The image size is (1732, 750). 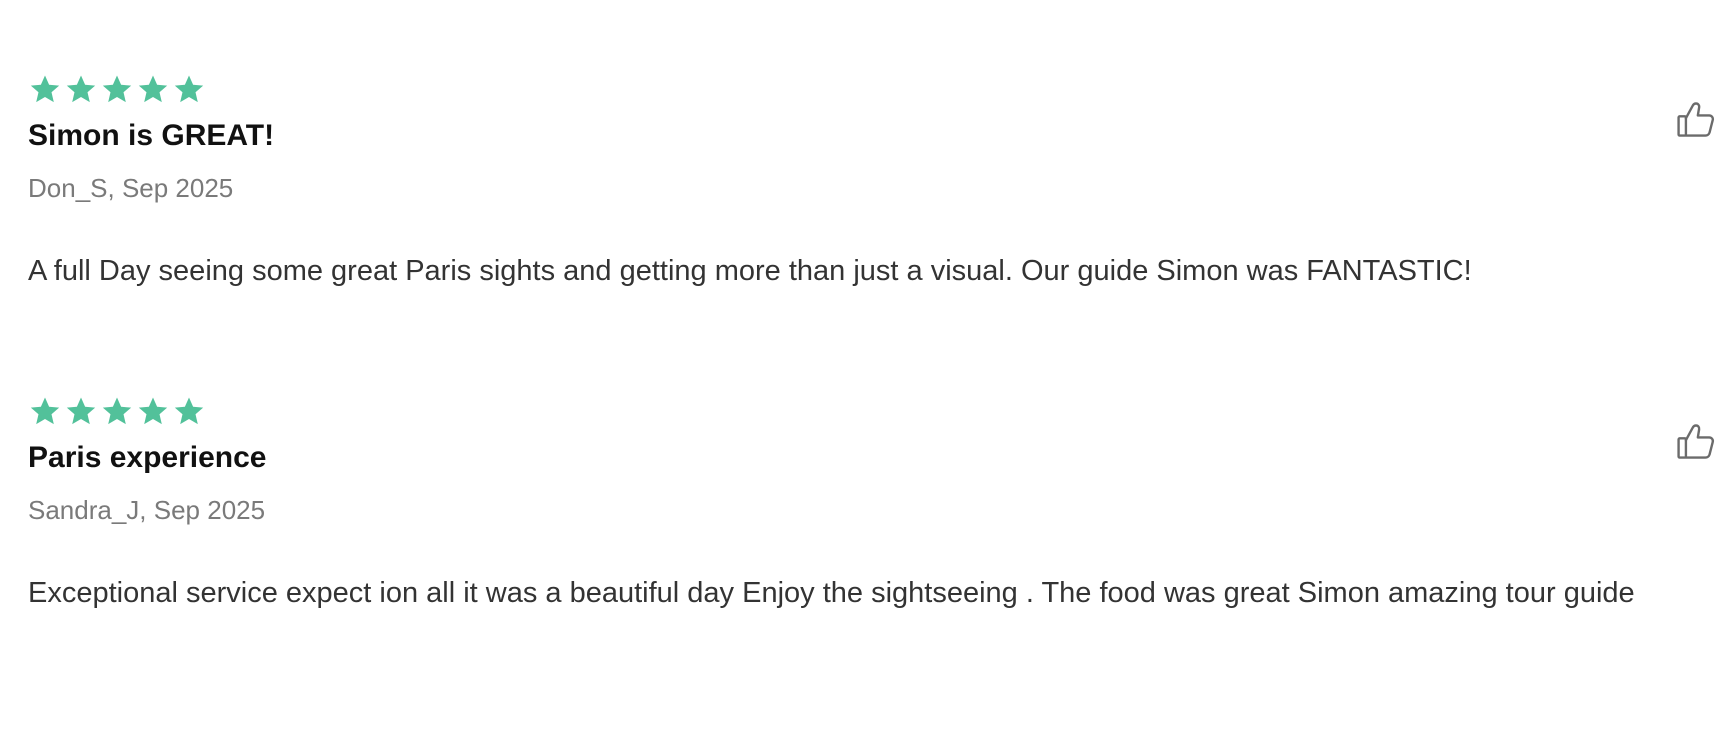 What do you see at coordinates (131, 188) in the screenshot?
I see `review-author-date: Don_S, Sep 2025` at bounding box center [131, 188].